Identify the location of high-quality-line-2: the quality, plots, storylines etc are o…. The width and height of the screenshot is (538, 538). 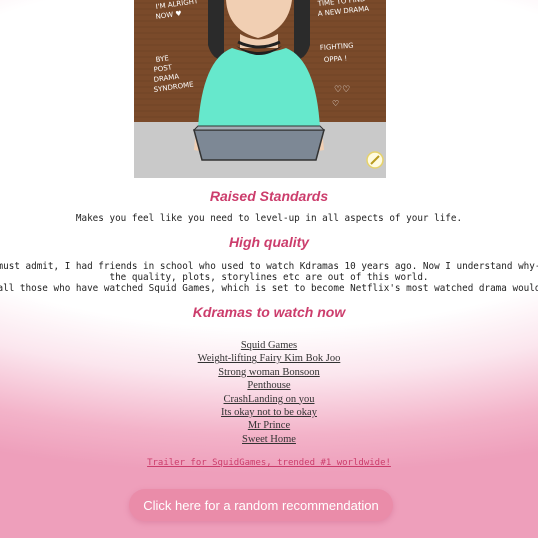
(269, 277).